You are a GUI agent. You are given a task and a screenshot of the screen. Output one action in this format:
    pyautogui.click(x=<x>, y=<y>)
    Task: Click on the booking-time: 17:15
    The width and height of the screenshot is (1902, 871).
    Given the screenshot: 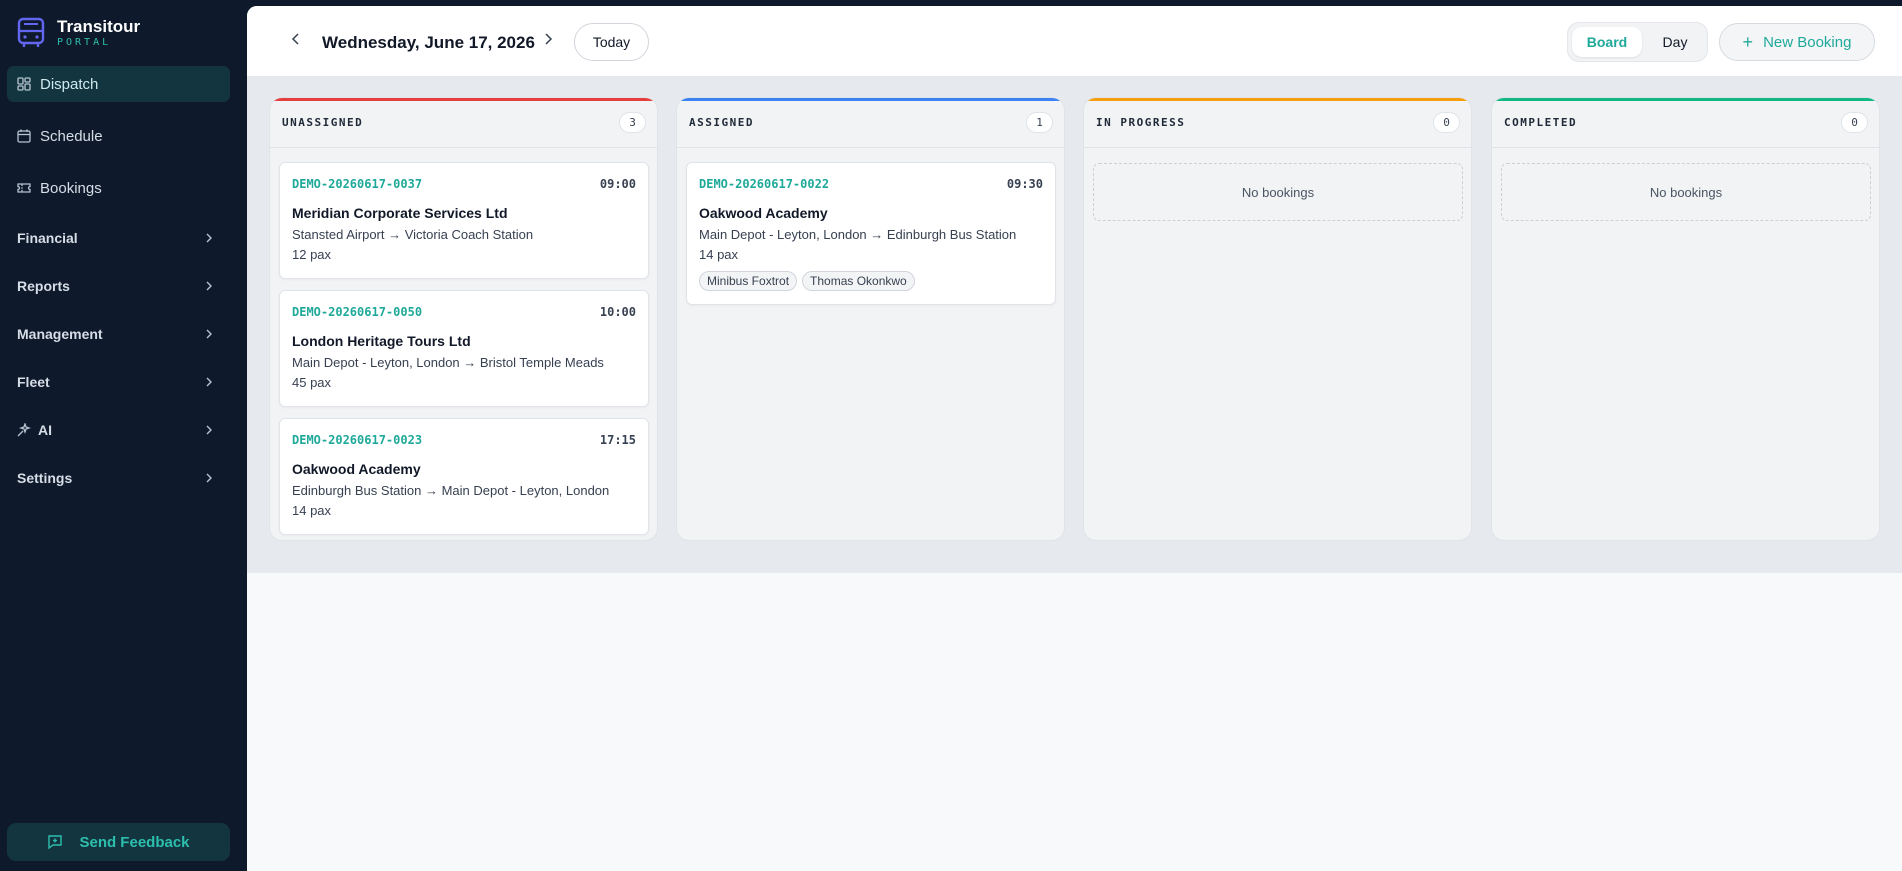 What is the action you would take?
    pyautogui.click(x=617, y=440)
    